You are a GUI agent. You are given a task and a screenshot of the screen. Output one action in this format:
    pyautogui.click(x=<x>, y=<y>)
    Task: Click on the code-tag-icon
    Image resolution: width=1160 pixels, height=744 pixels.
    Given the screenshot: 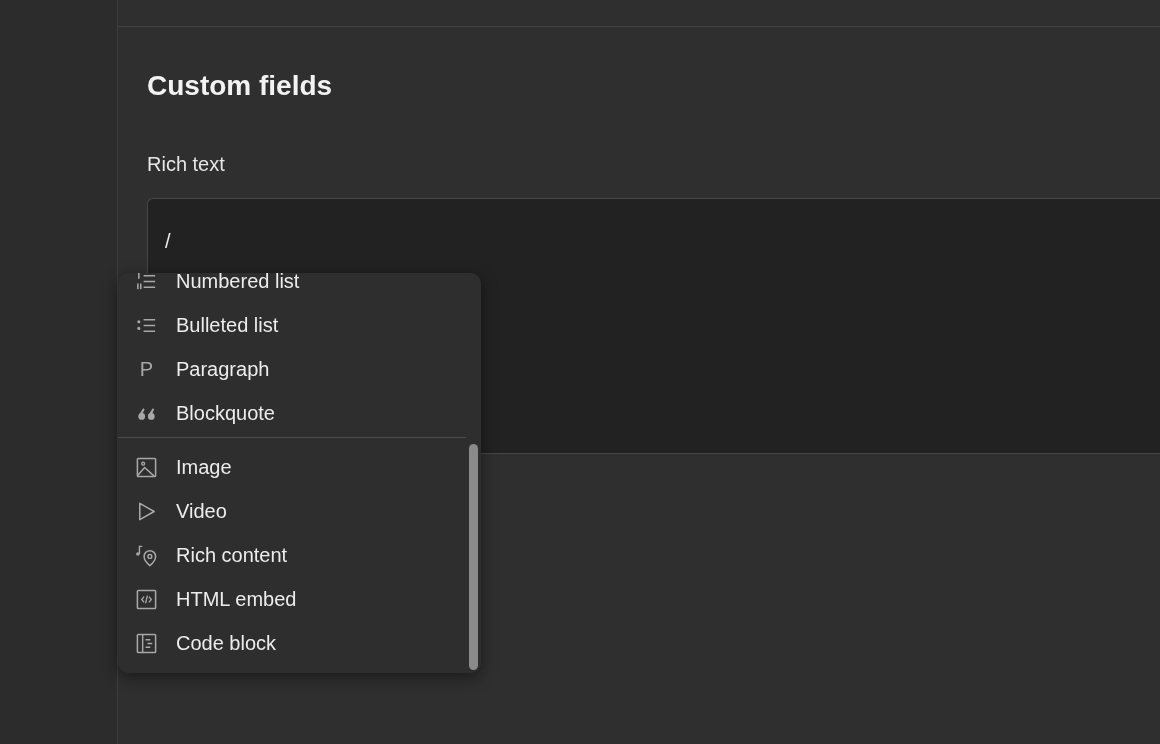 What is the action you would take?
    pyautogui.click(x=146, y=599)
    